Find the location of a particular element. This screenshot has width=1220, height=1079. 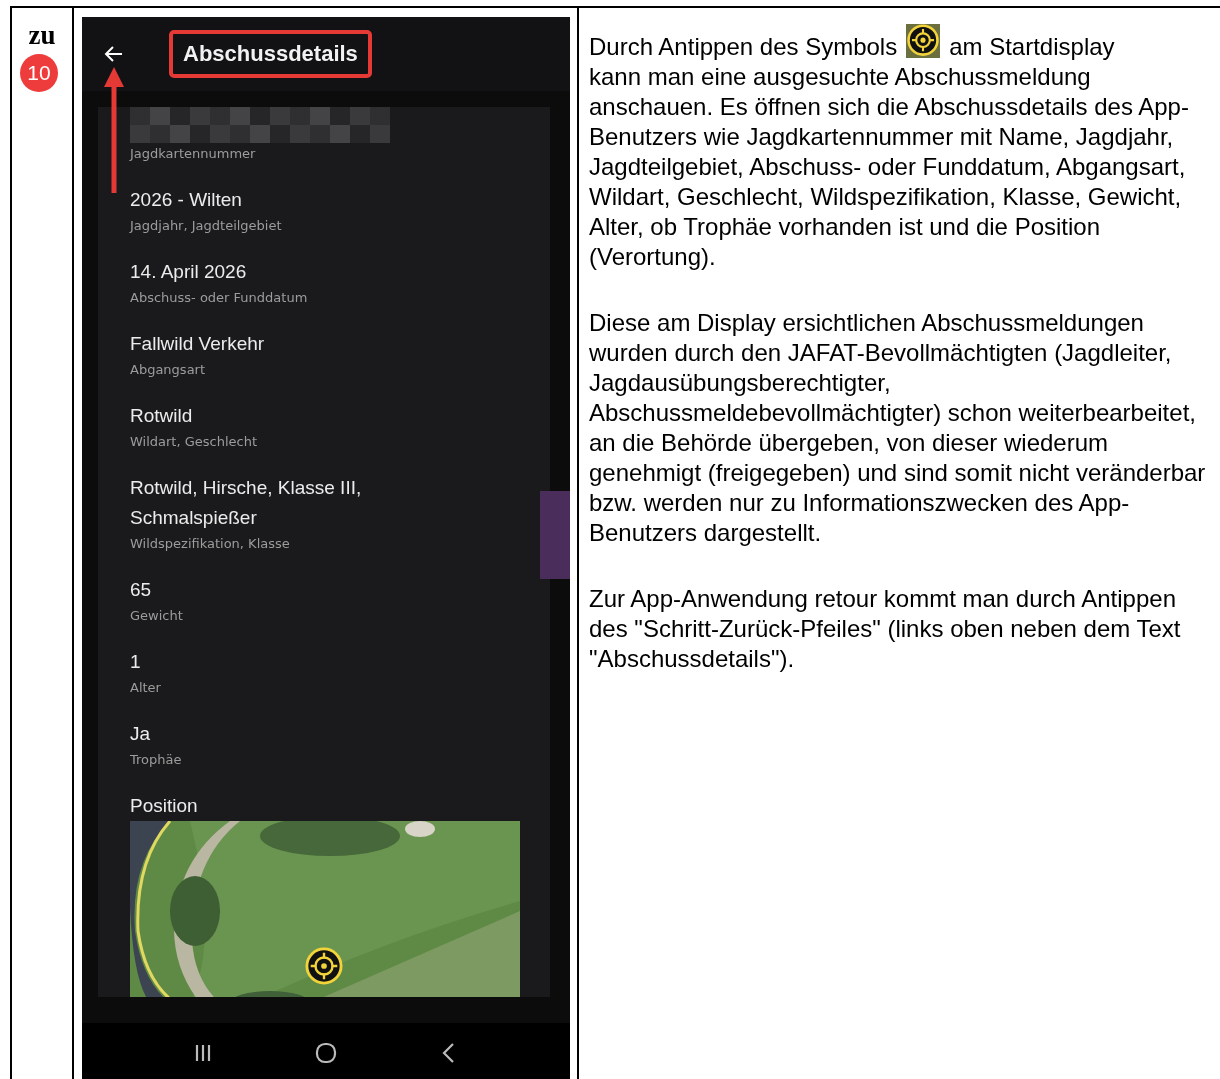

paragraph-text: Durch Antippen des Symbols is located at coordinates (743, 47).